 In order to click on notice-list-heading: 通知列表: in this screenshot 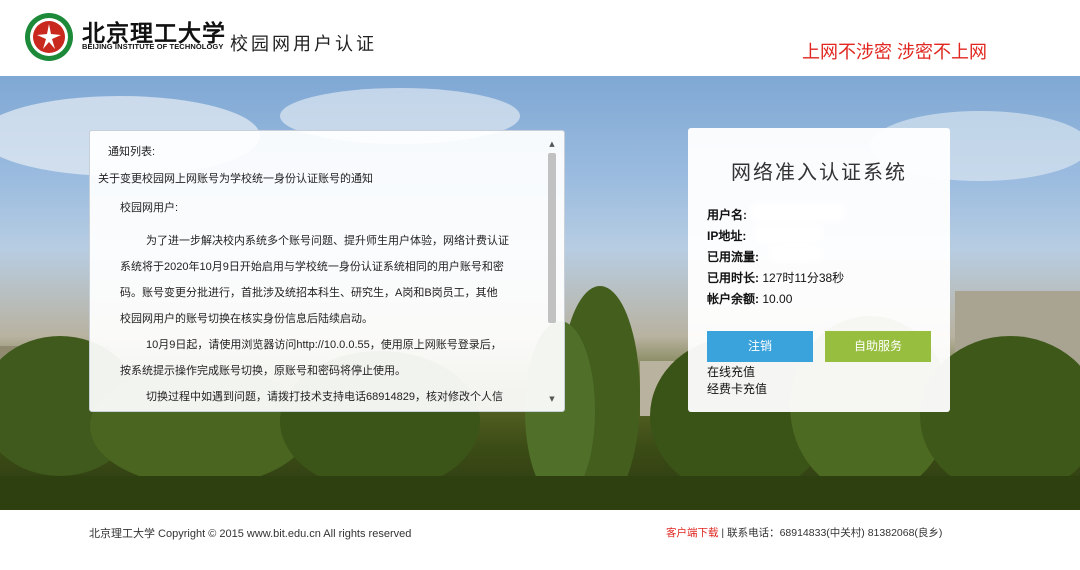, I will do `click(132, 152)`.